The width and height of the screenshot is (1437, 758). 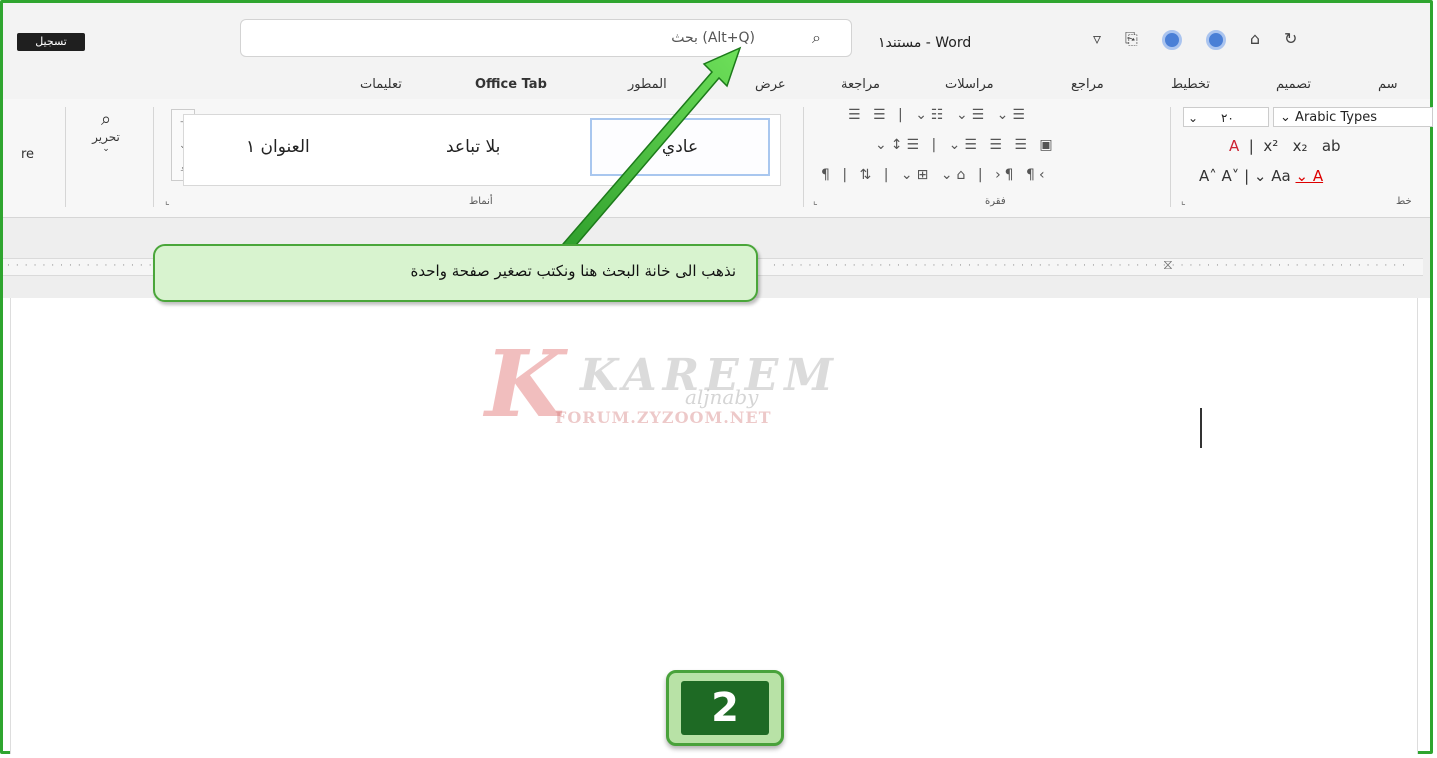 I want to click on step-number: 2, so click(x=725, y=708).